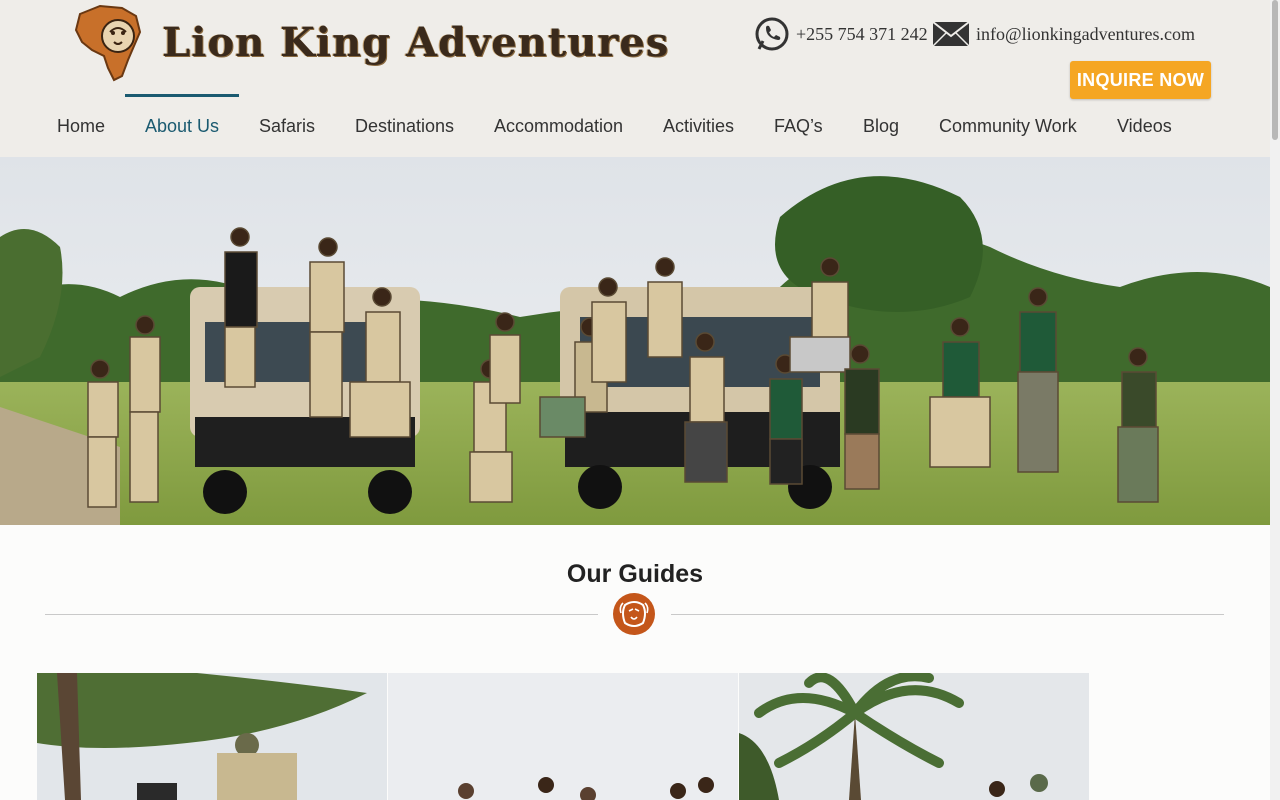 This screenshot has width=1280, height=800. I want to click on brand-name: Lion King Adventures, so click(416, 42).